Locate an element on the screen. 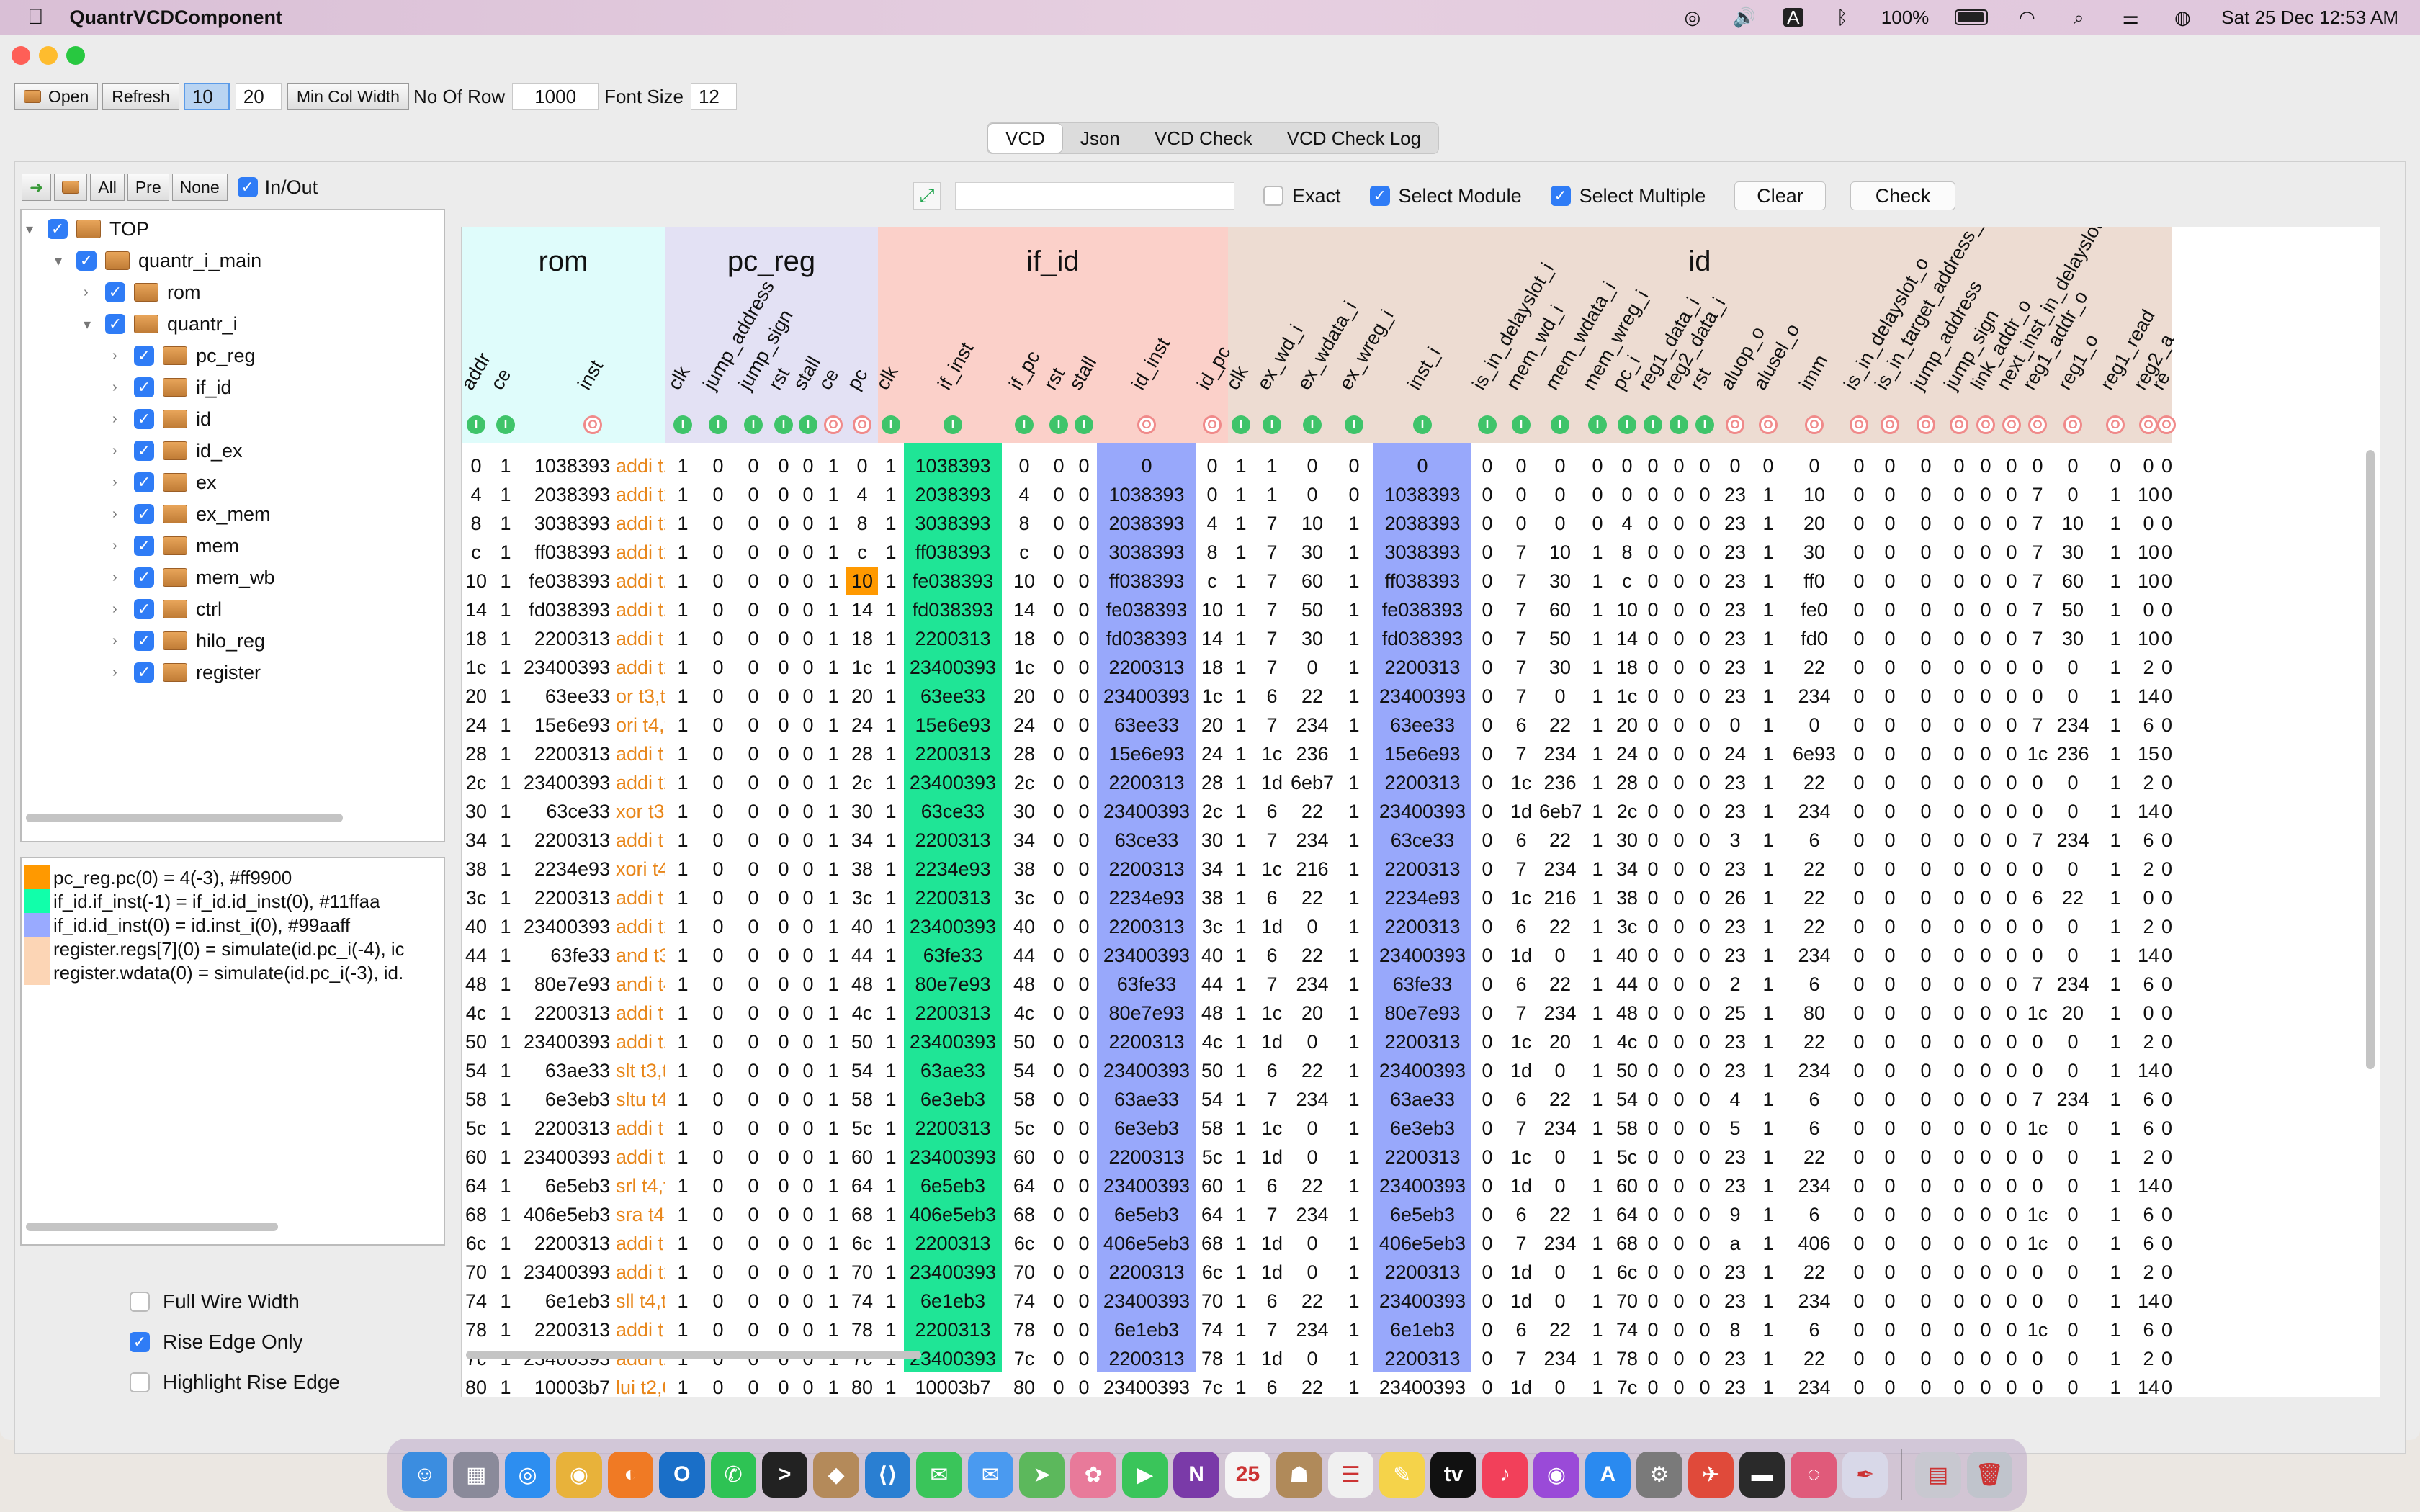 This screenshot has height=1512, width=2420. tree-node-TOP: ▾ ✓ TOP is located at coordinates (87, 229).